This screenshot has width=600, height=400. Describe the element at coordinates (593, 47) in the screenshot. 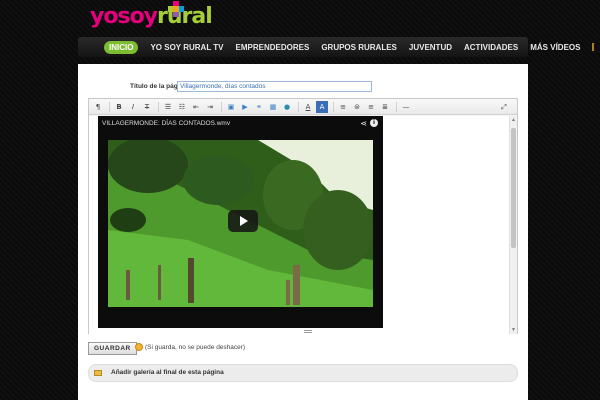

I see `edit-icon` at that location.